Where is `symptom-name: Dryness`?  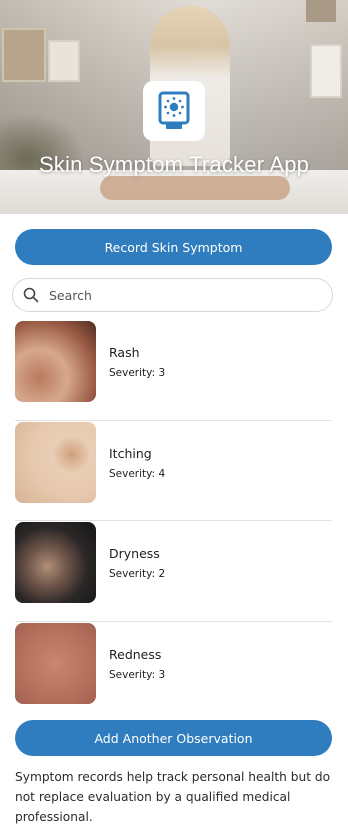
symptom-name: Dryness is located at coordinates (134, 553).